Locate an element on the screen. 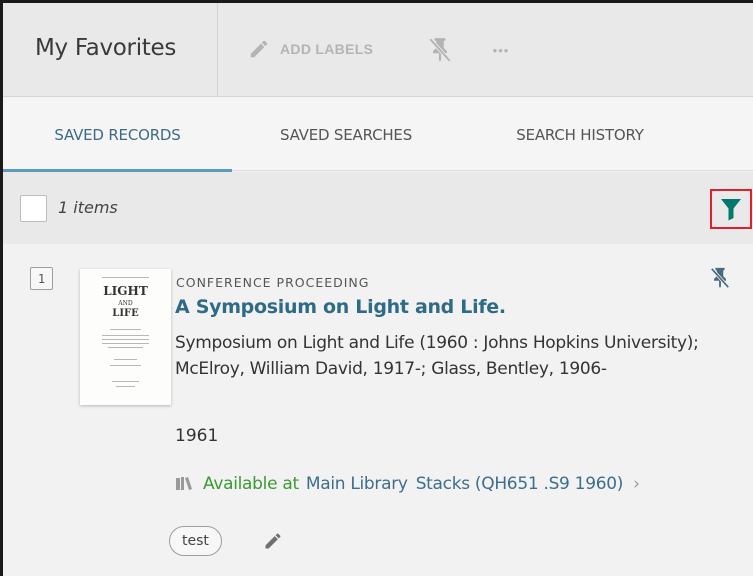 Image resolution: width=753 pixels, height=576 pixels. tab-saved-searches: SAVED SEARCHES is located at coordinates (346, 134).